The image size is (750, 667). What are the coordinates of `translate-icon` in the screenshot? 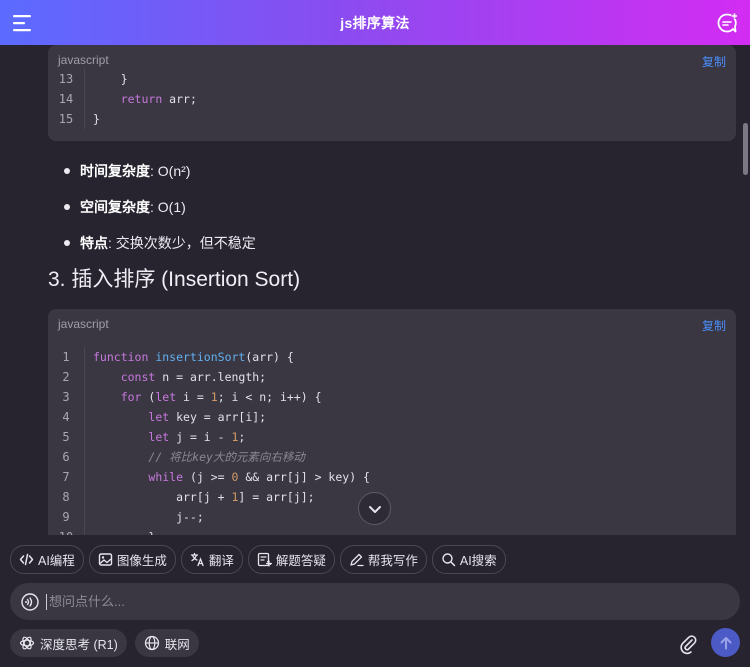 It's located at (197, 559).